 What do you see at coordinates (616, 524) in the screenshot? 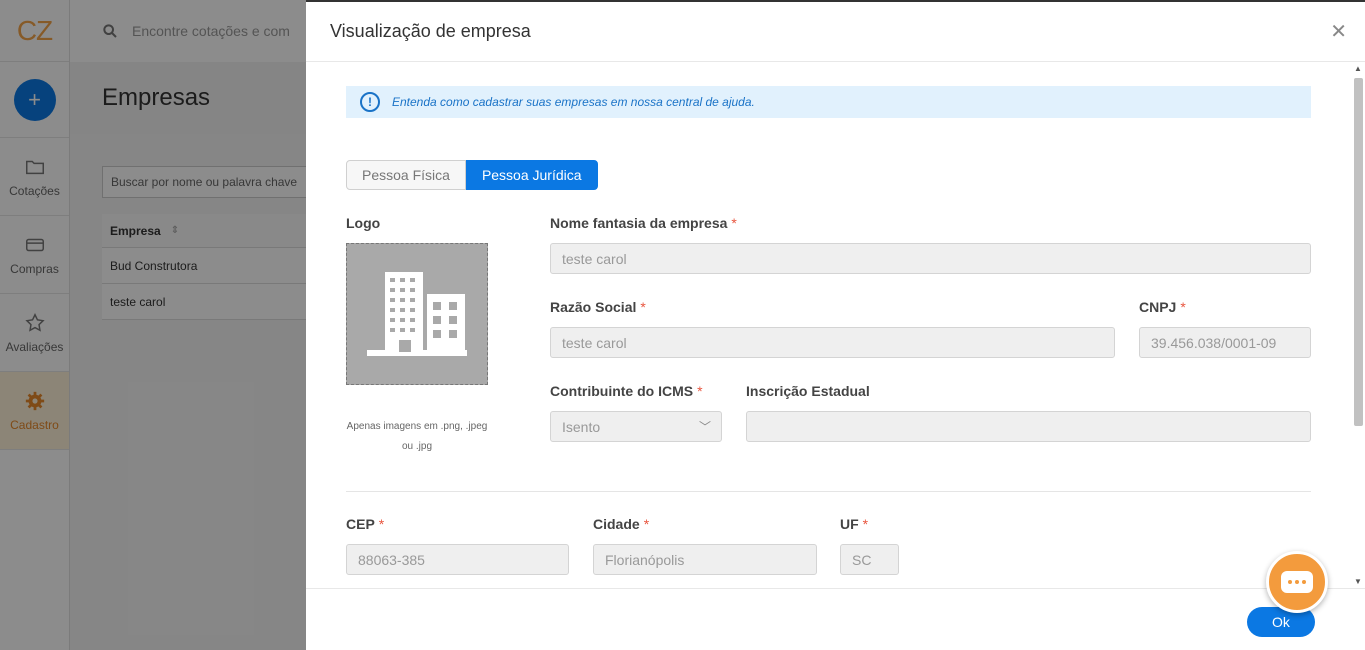
I see `cidade-label-text: Cidade` at bounding box center [616, 524].